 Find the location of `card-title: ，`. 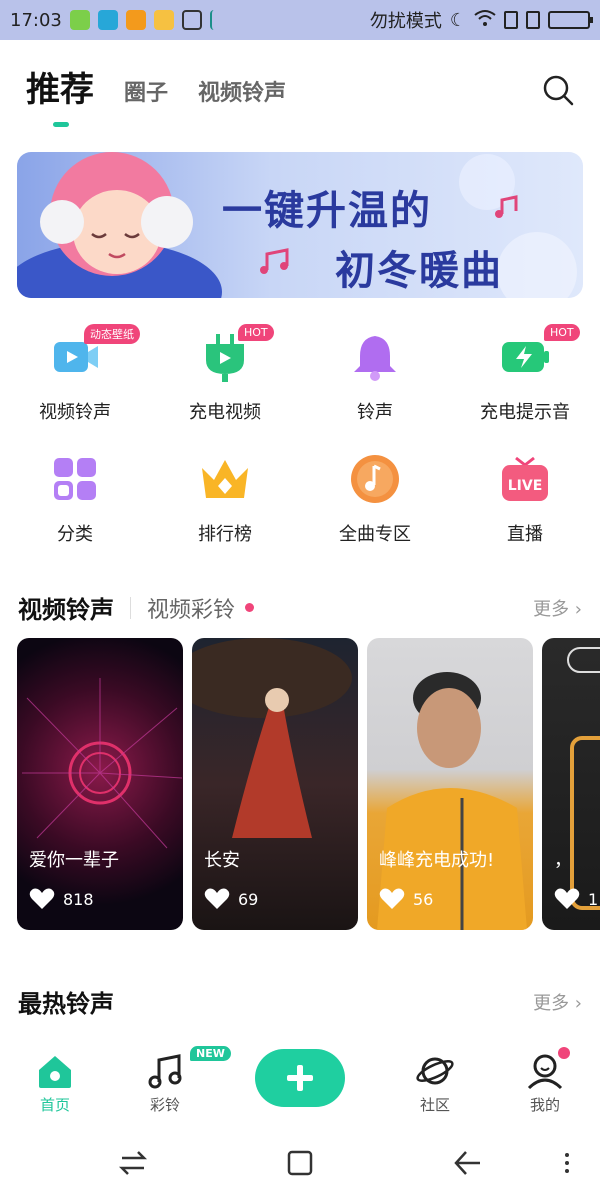

card-title: ， is located at coordinates (563, 860).